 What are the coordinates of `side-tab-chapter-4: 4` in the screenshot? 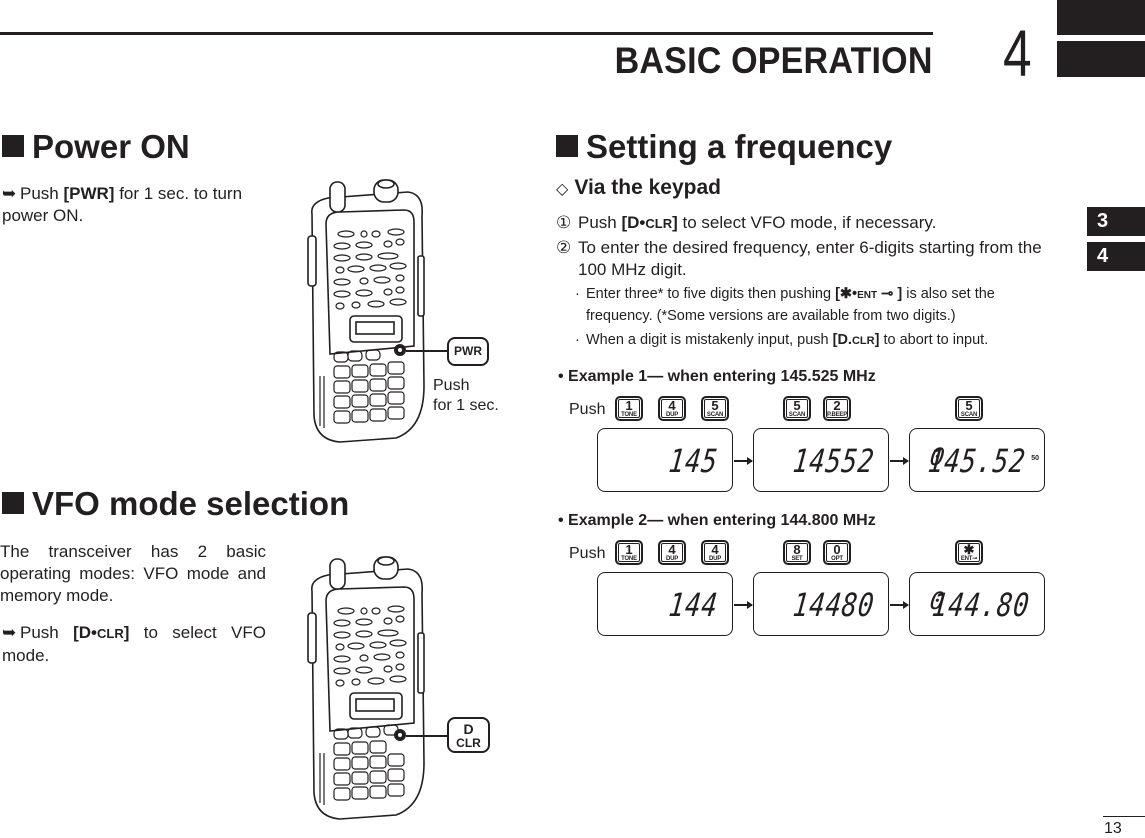 It's located at (1116, 256).